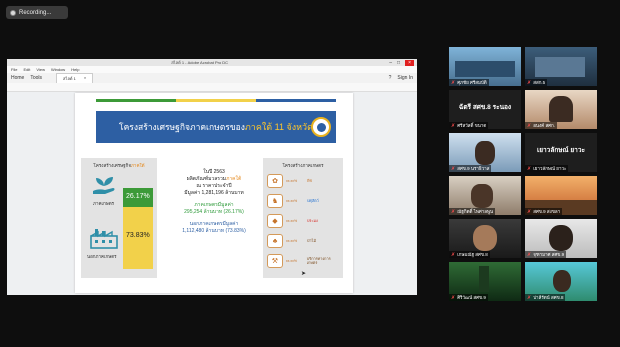 The image size is (620, 347). Describe the element at coordinates (136, 100) in the screenshot. I see `green-stripe` at that location.